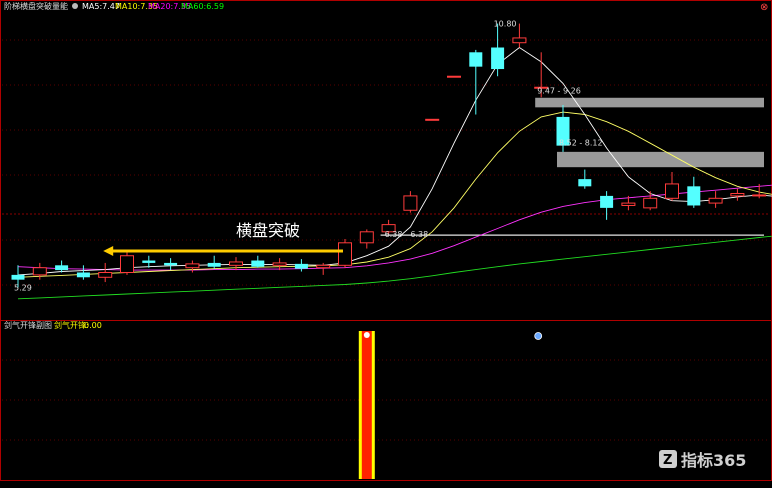 The width and height of the screenshot is (772, 488). What do you see at coordinates (202, 6) in the screenshot?
I see `indicator-3: MA60:6.59` at bounding box center [202, 6].